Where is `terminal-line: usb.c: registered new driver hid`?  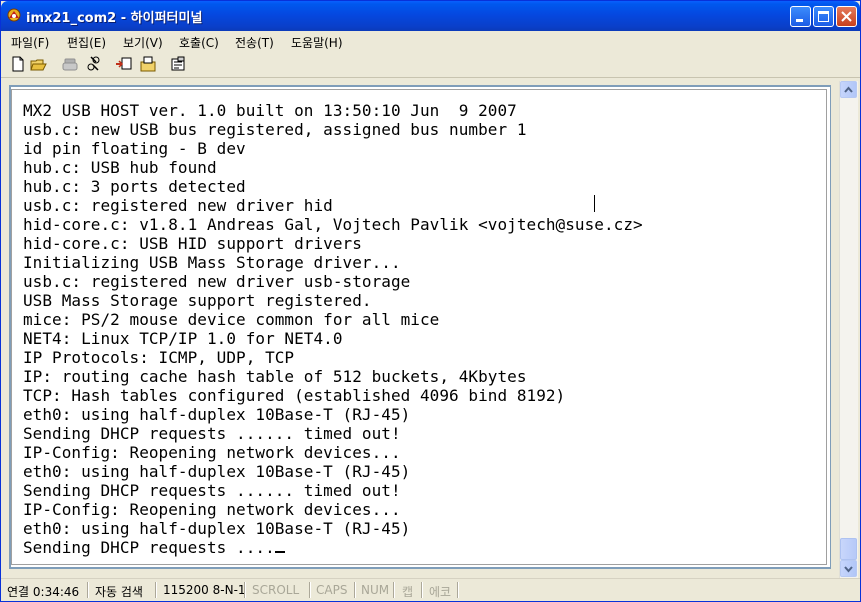
terminal-line: usb.c: registered new driver hid is located at coordinates (178, 205).